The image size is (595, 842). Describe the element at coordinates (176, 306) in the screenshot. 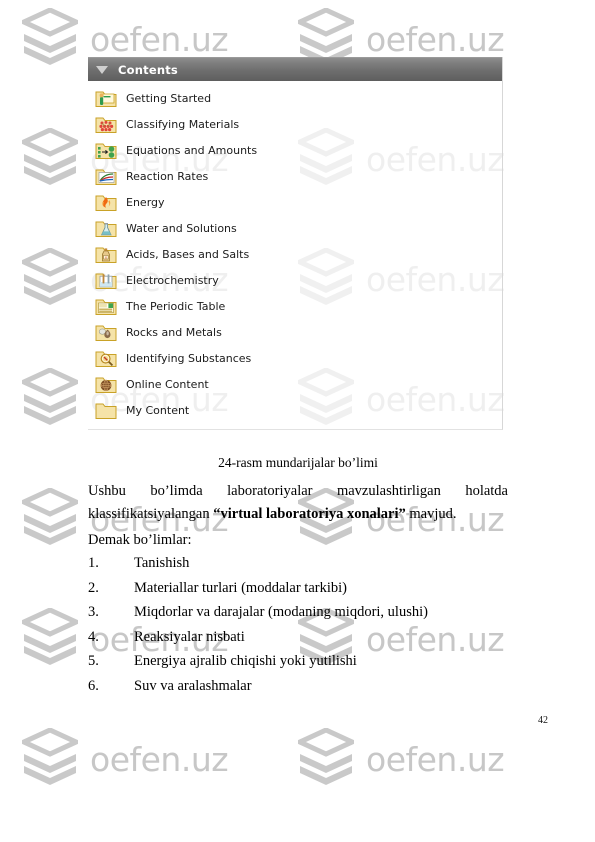

I see `contents-item-label: The Periodic Table` at that location.